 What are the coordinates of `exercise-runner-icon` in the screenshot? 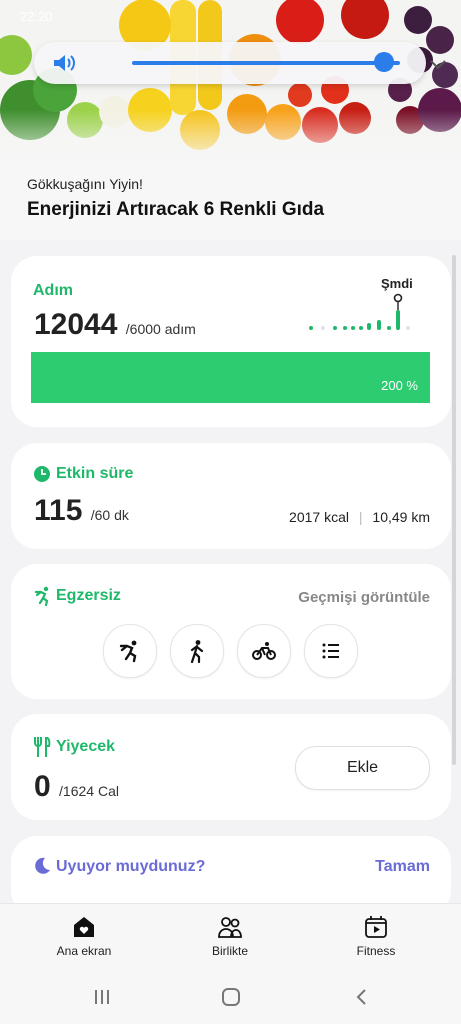 It's located at (41, 596).